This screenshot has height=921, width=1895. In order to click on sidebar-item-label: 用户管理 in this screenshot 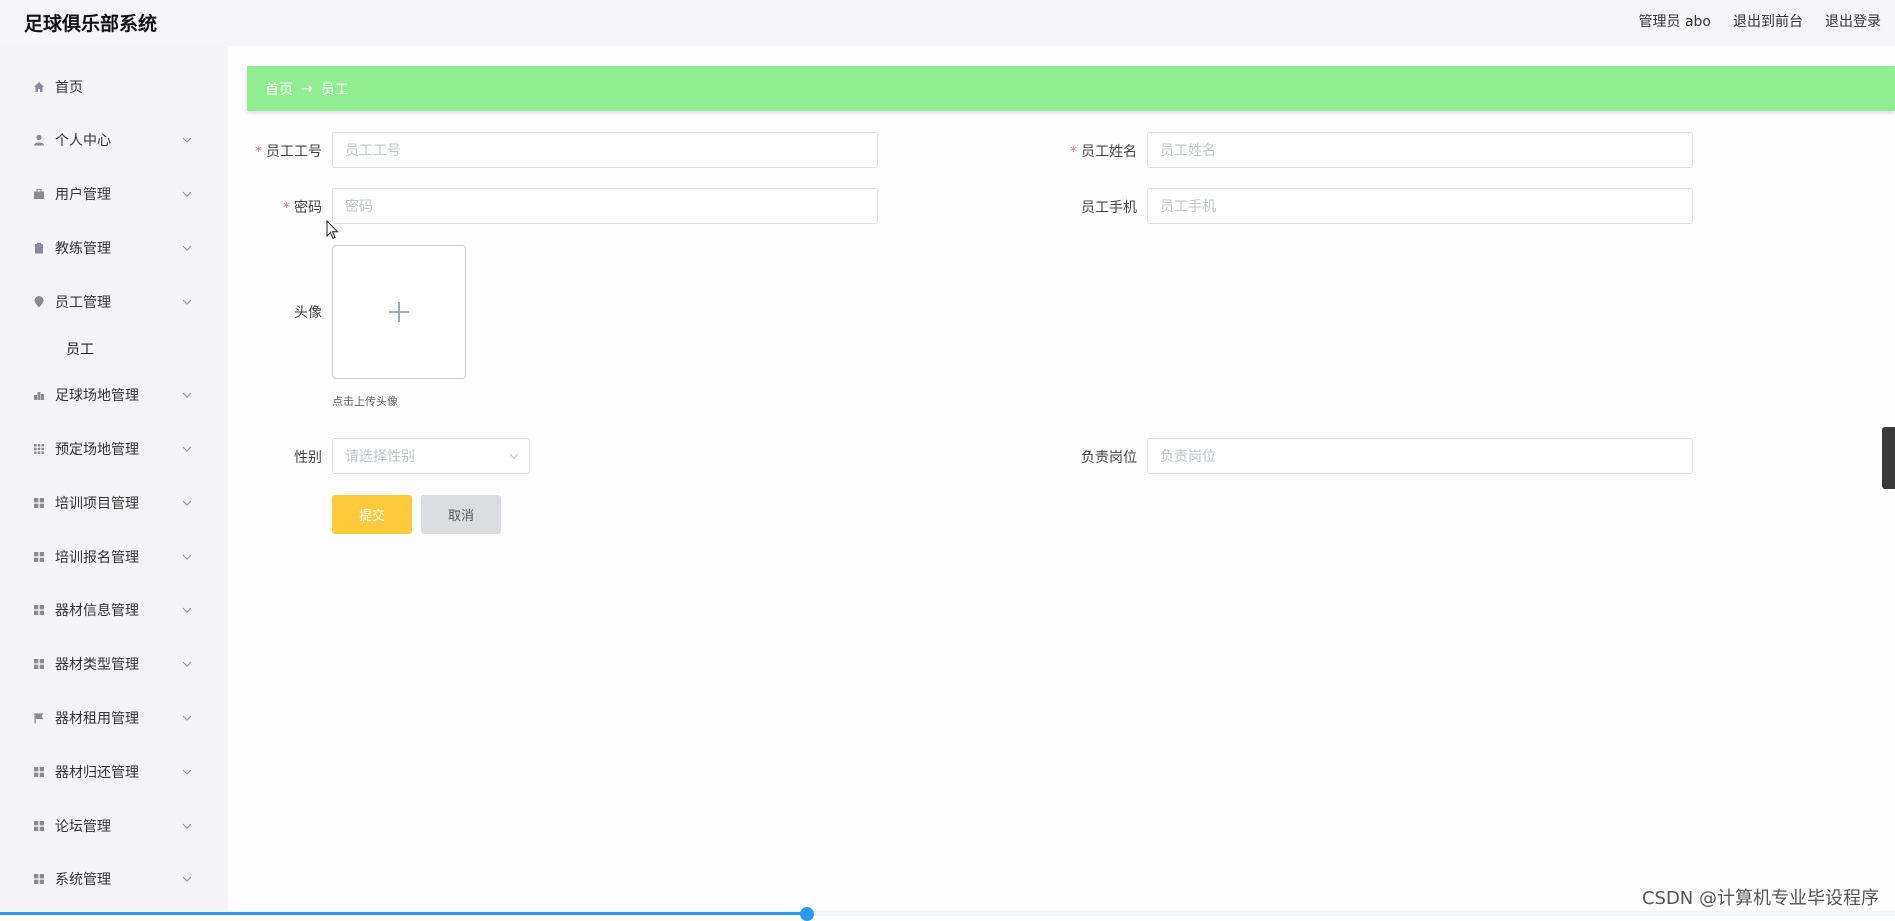, I will do `click(83, 195)`.